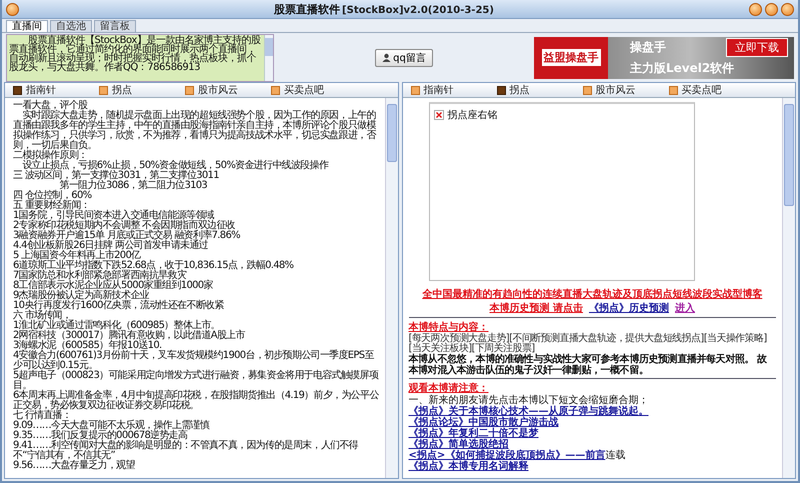  Describe the element at coordinates (127, 236) in the screenshot. I see `broadcast-line: 3融资融券开户逾15单 月底或正式交易 融资利率7.86%` at that location.